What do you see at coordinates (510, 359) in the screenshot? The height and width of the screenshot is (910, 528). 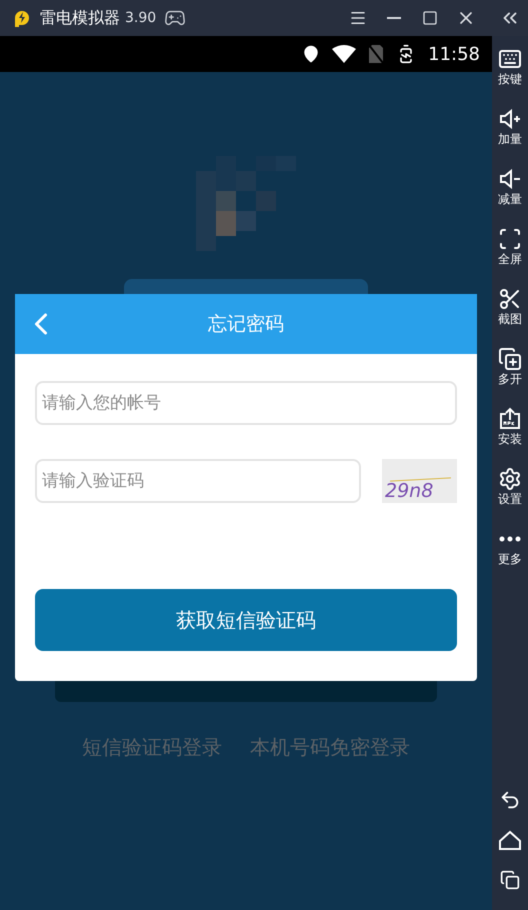 I see `copy-plus-icon` at bounding box center [510, 359].